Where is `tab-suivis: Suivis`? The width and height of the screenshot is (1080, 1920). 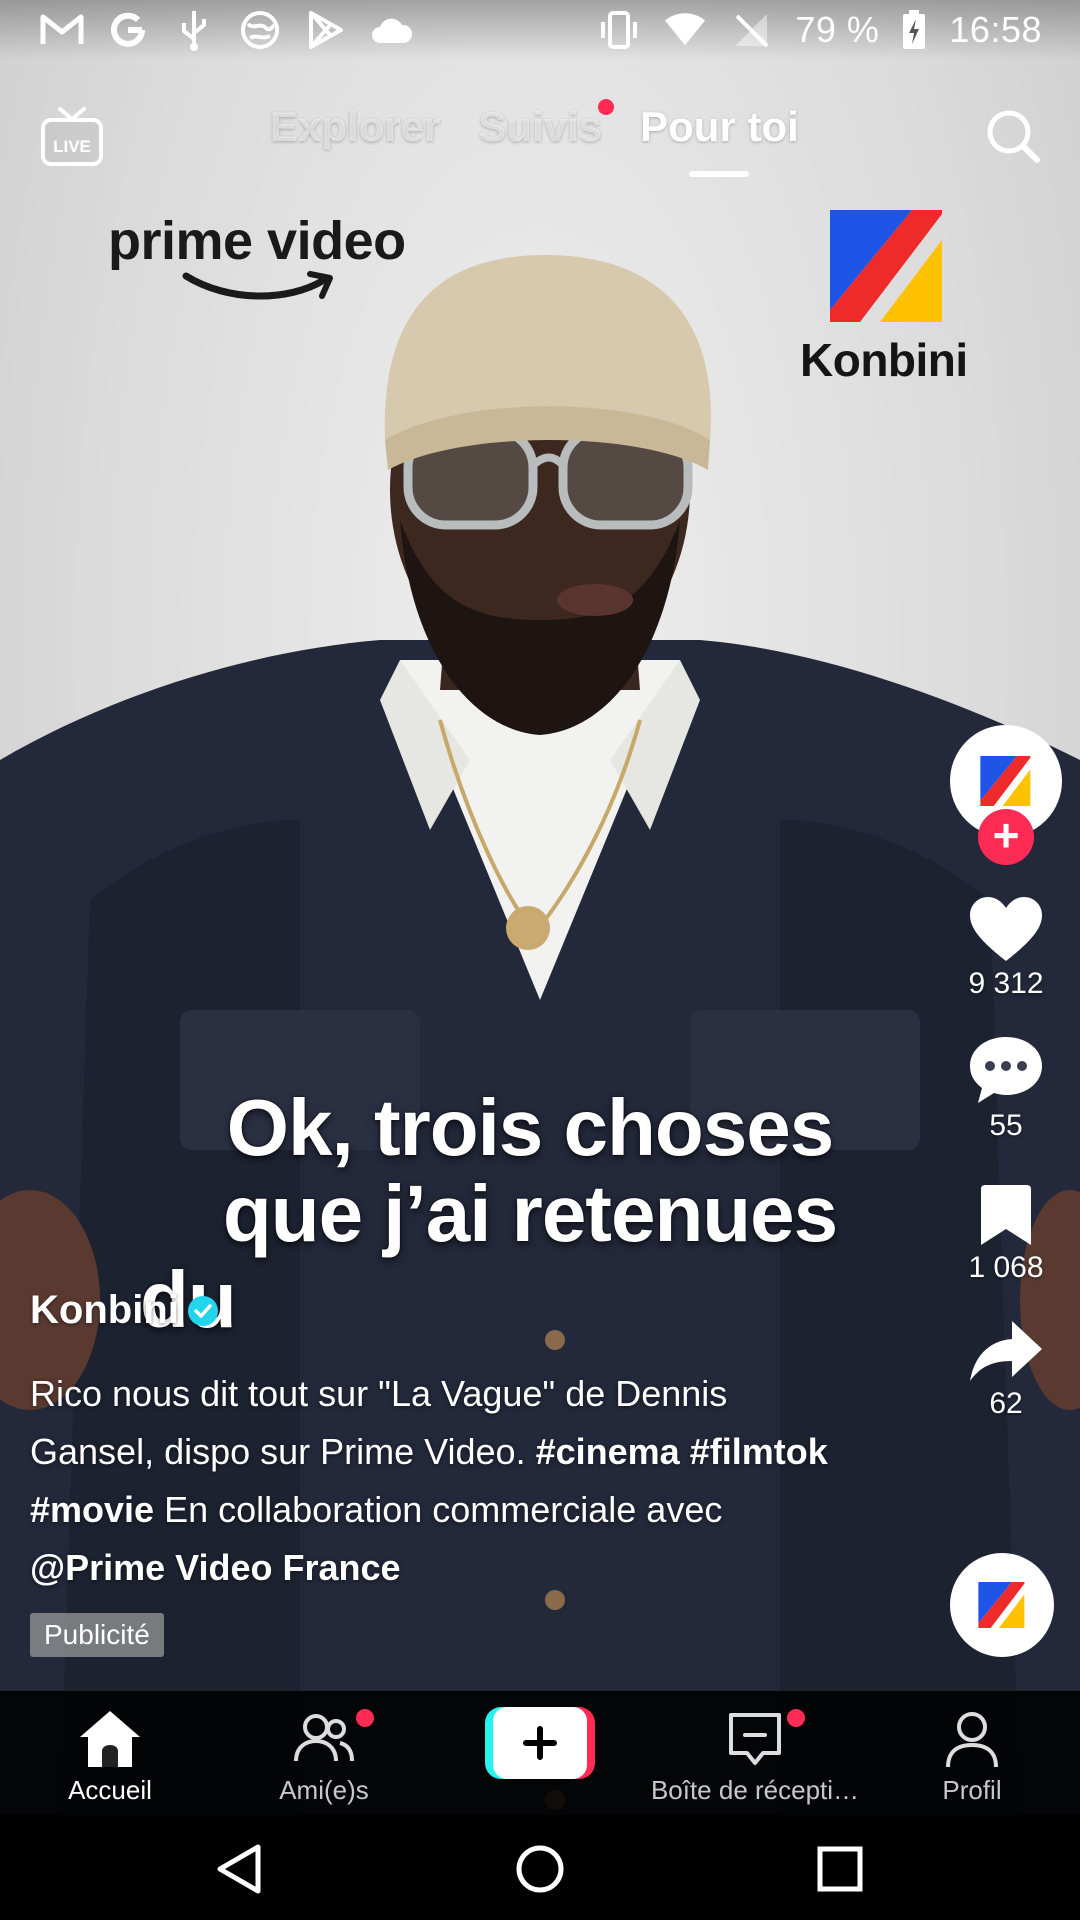 tab-suivis: Suivis is located at coordinates (546, 125).